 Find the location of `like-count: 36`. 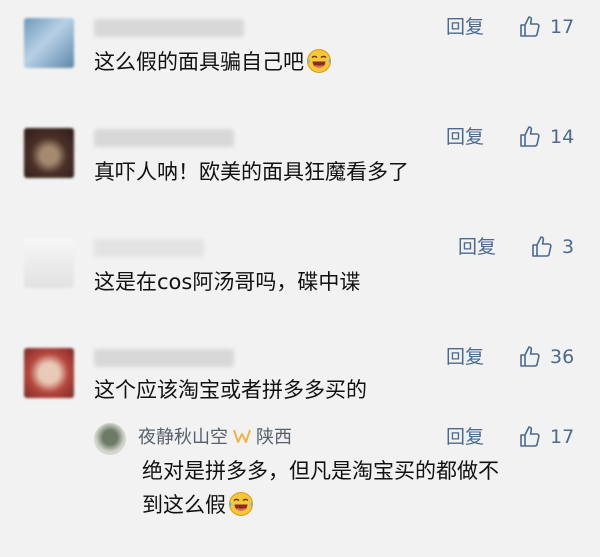

like-count: 36 is located at coordinates (562, 357).